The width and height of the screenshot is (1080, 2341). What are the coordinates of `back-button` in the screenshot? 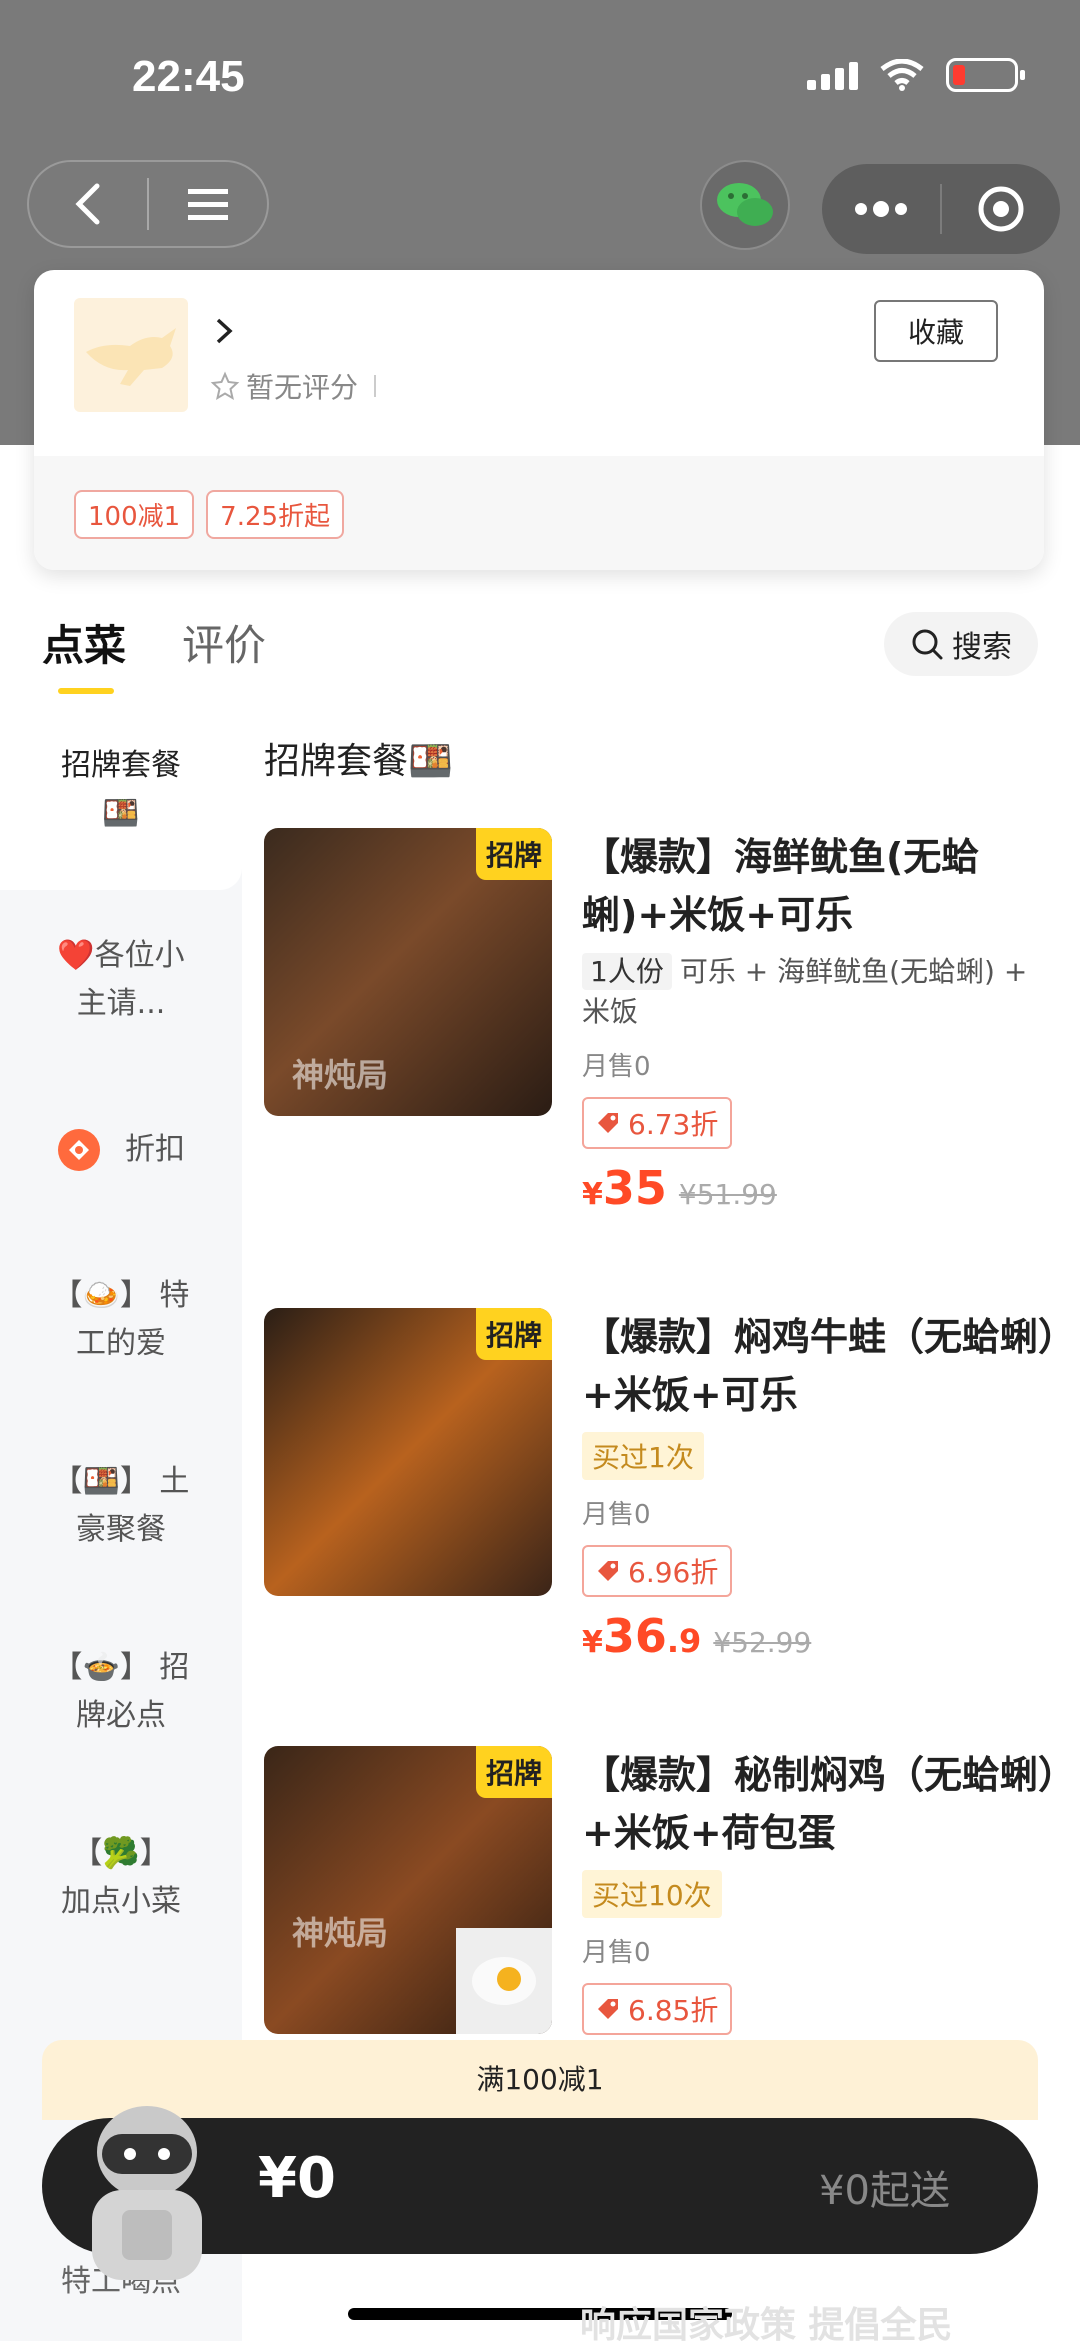 It's located at (88, 204).